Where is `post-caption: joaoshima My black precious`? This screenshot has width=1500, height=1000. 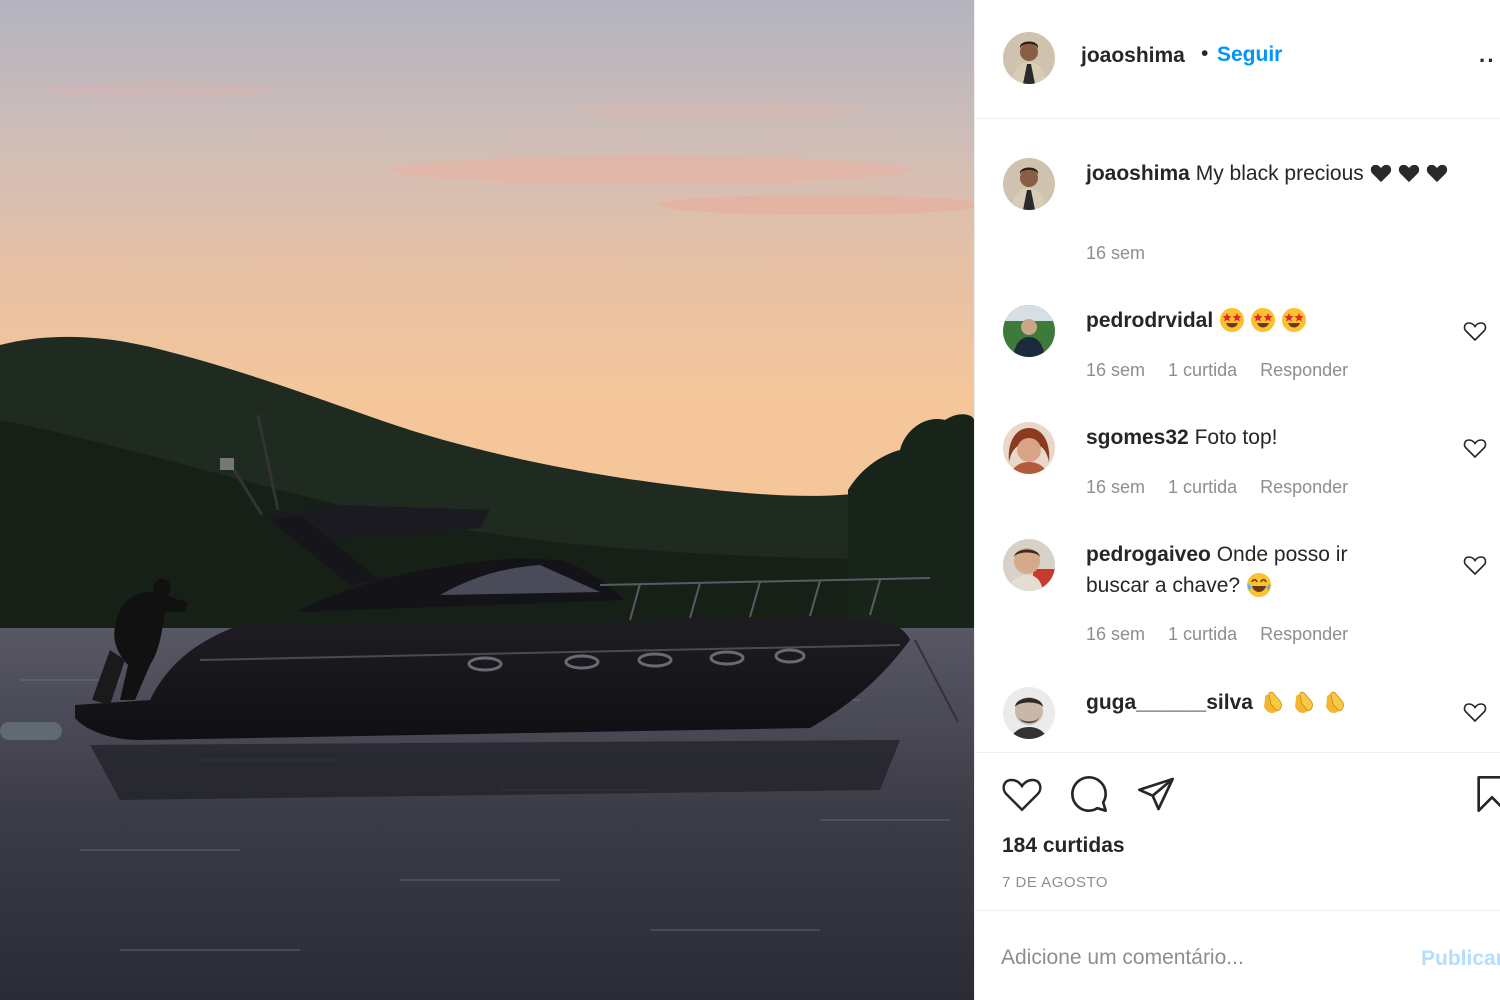 post-caption: joaoshima My black precious is located at coordinates (1276, 173).